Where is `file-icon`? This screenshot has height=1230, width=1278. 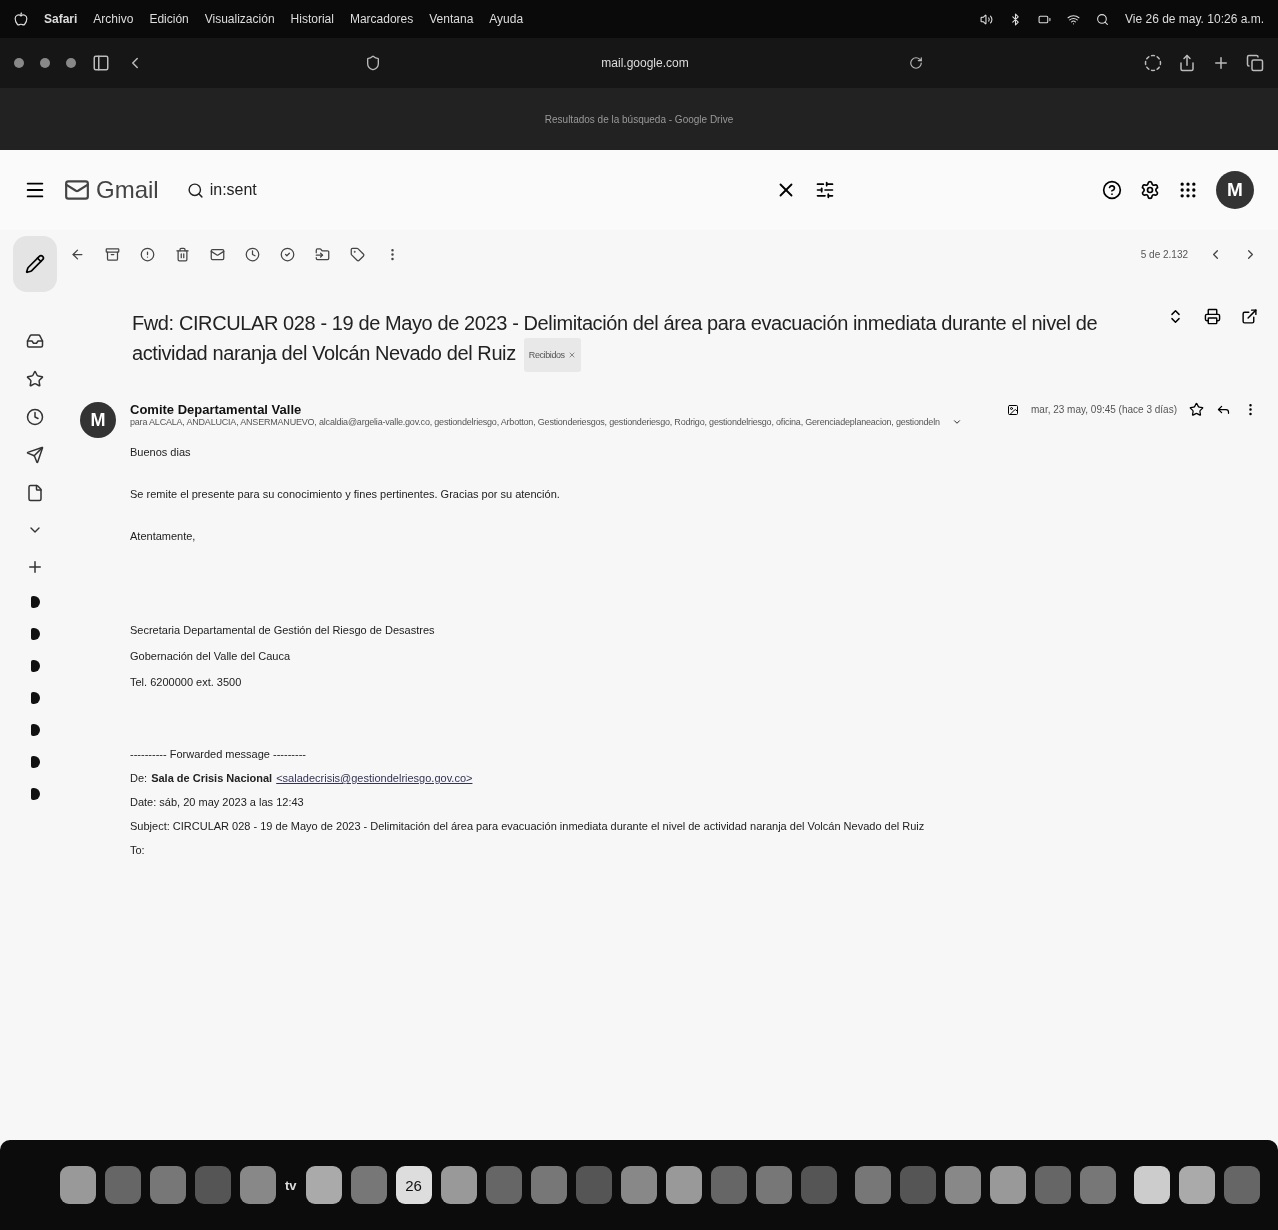
file-icon is located at coordinates (35, 493).